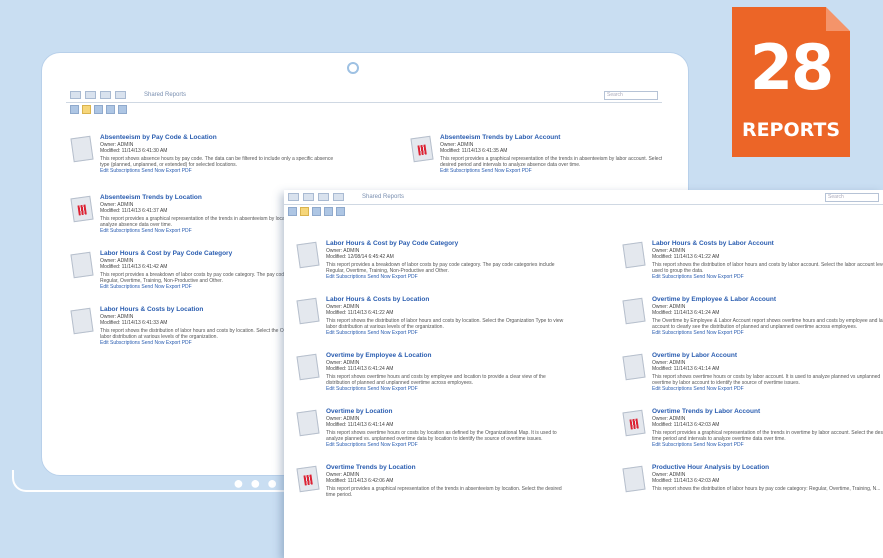 This screenshot has width=883, height=558. Describe the element at coordinates (221, 138) in the screenshot. I see `report-title-link: Absenteeism by Pay Code & Location` at that location.